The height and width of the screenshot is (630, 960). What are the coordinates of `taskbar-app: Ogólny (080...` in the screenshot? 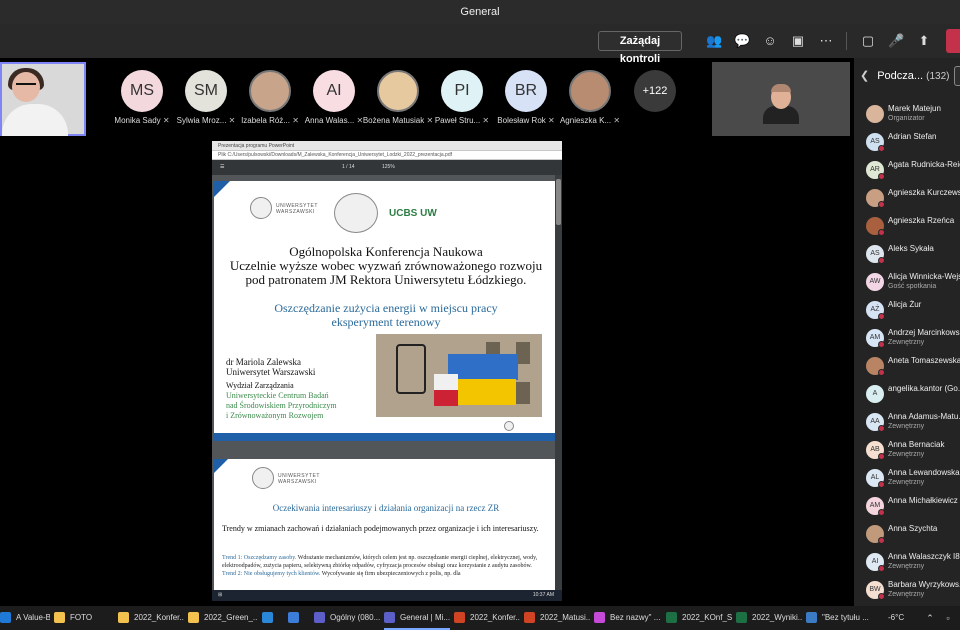 It's located at (347, 618).